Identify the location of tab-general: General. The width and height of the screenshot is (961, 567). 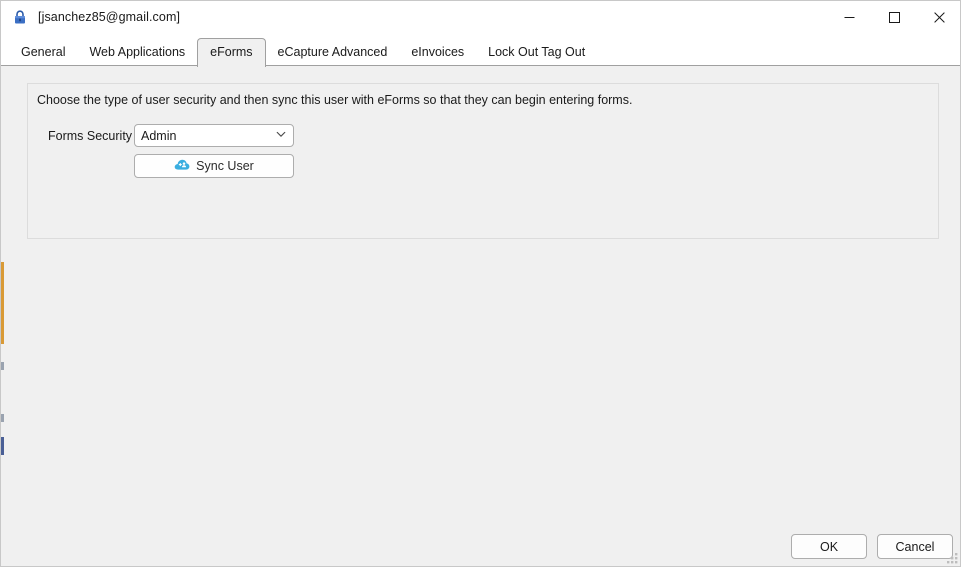
(43, 52).